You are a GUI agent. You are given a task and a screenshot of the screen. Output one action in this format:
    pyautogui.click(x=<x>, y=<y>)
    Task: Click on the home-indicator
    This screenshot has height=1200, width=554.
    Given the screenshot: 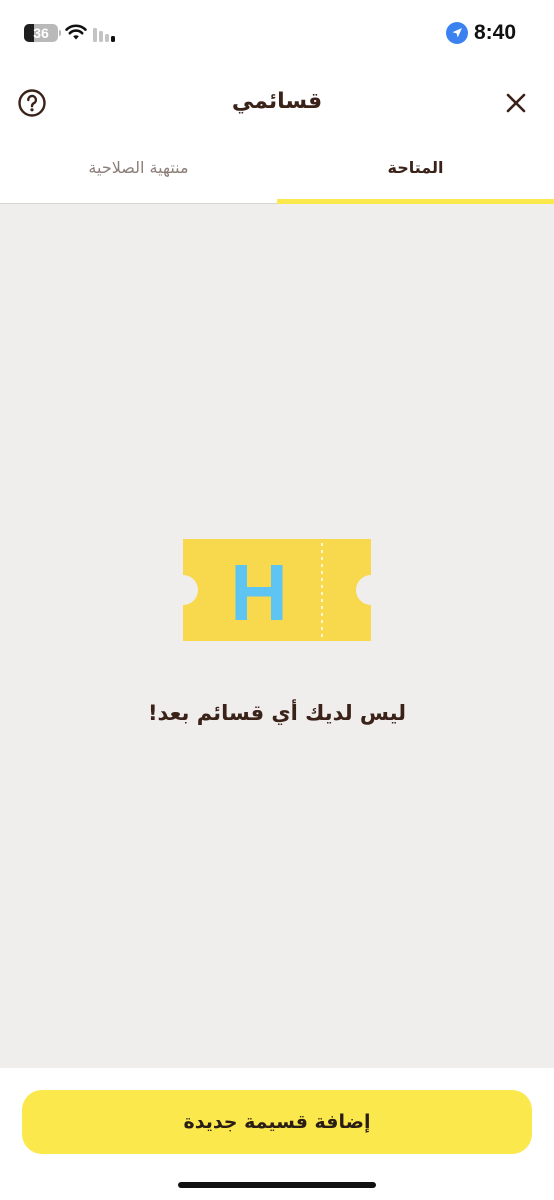 What is the action you would take?
    pyautogui.click(x=277, y=1185)
    